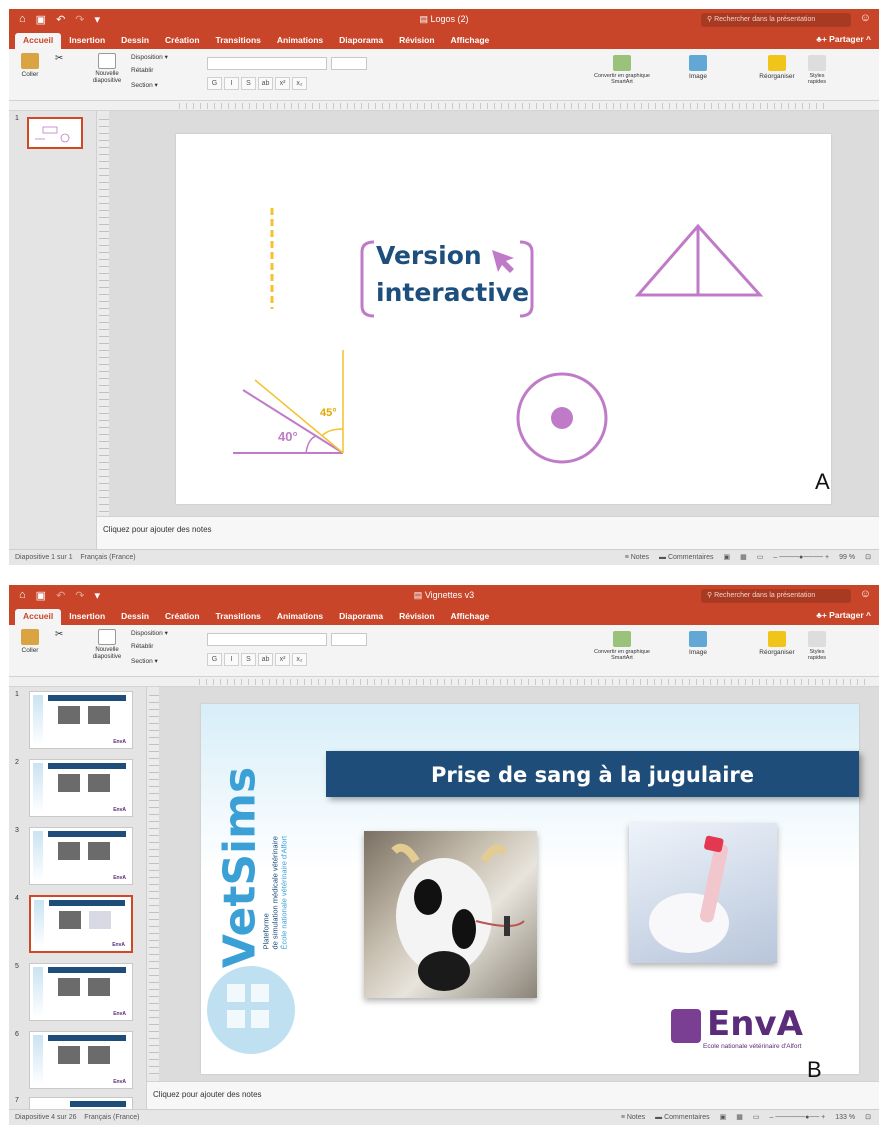 The height and width of the screenshot is (1132, 885). I want to click on blood-tube-photo, so click(703, 893).